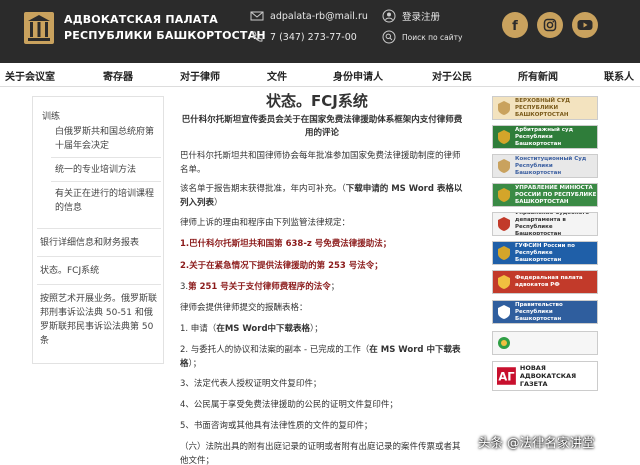  Describe the element at coordinates (323, 245) in the screenshot. I see `law-link-1: 1.巴什科尔托斯坦共和国第 638-z 号免费法律援助法；` at that location.